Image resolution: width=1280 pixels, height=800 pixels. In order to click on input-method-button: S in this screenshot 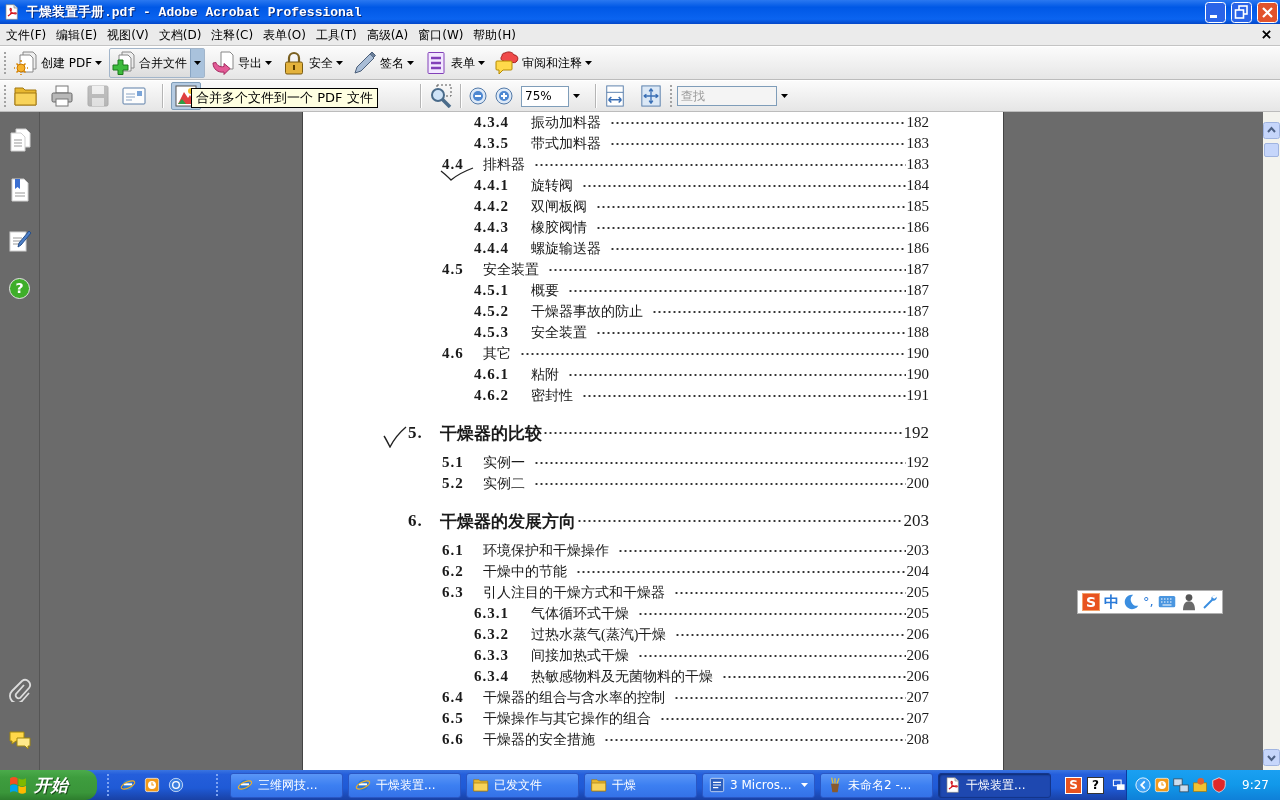, I will do `click(1073, 785)`.